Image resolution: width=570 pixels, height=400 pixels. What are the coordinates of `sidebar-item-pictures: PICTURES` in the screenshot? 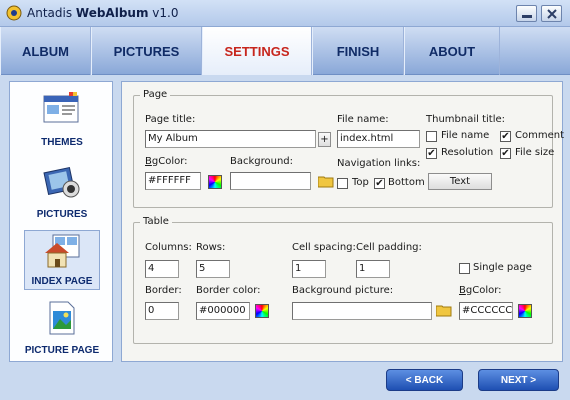 It's located at (62, 192).